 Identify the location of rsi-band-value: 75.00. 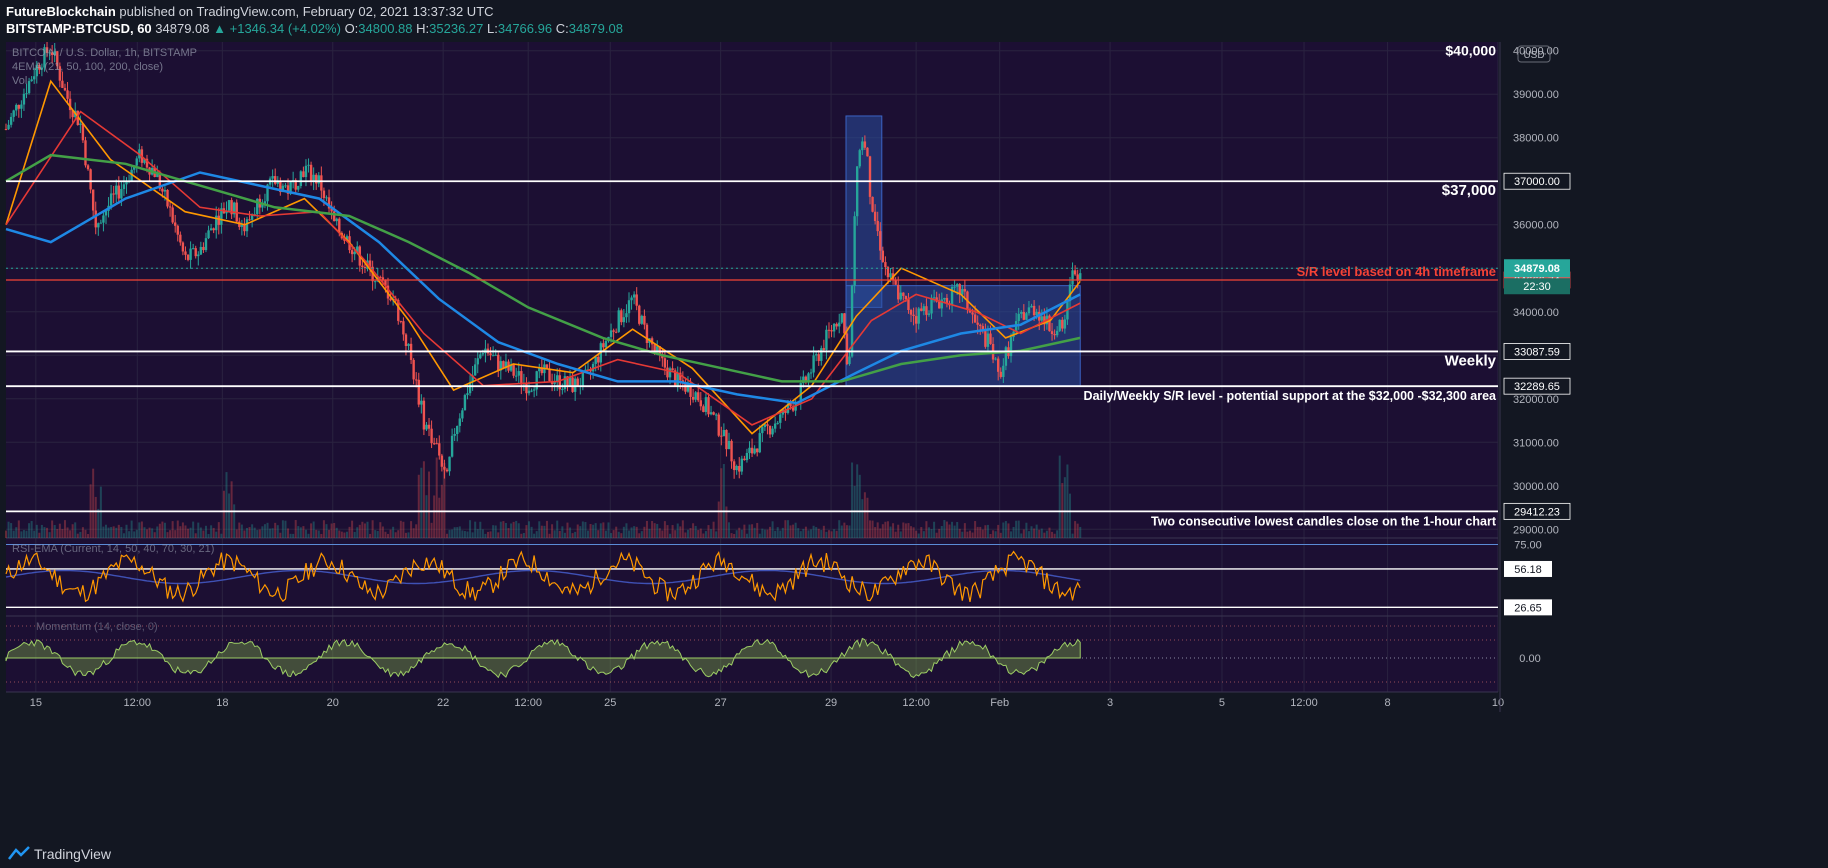
(1528, 546).